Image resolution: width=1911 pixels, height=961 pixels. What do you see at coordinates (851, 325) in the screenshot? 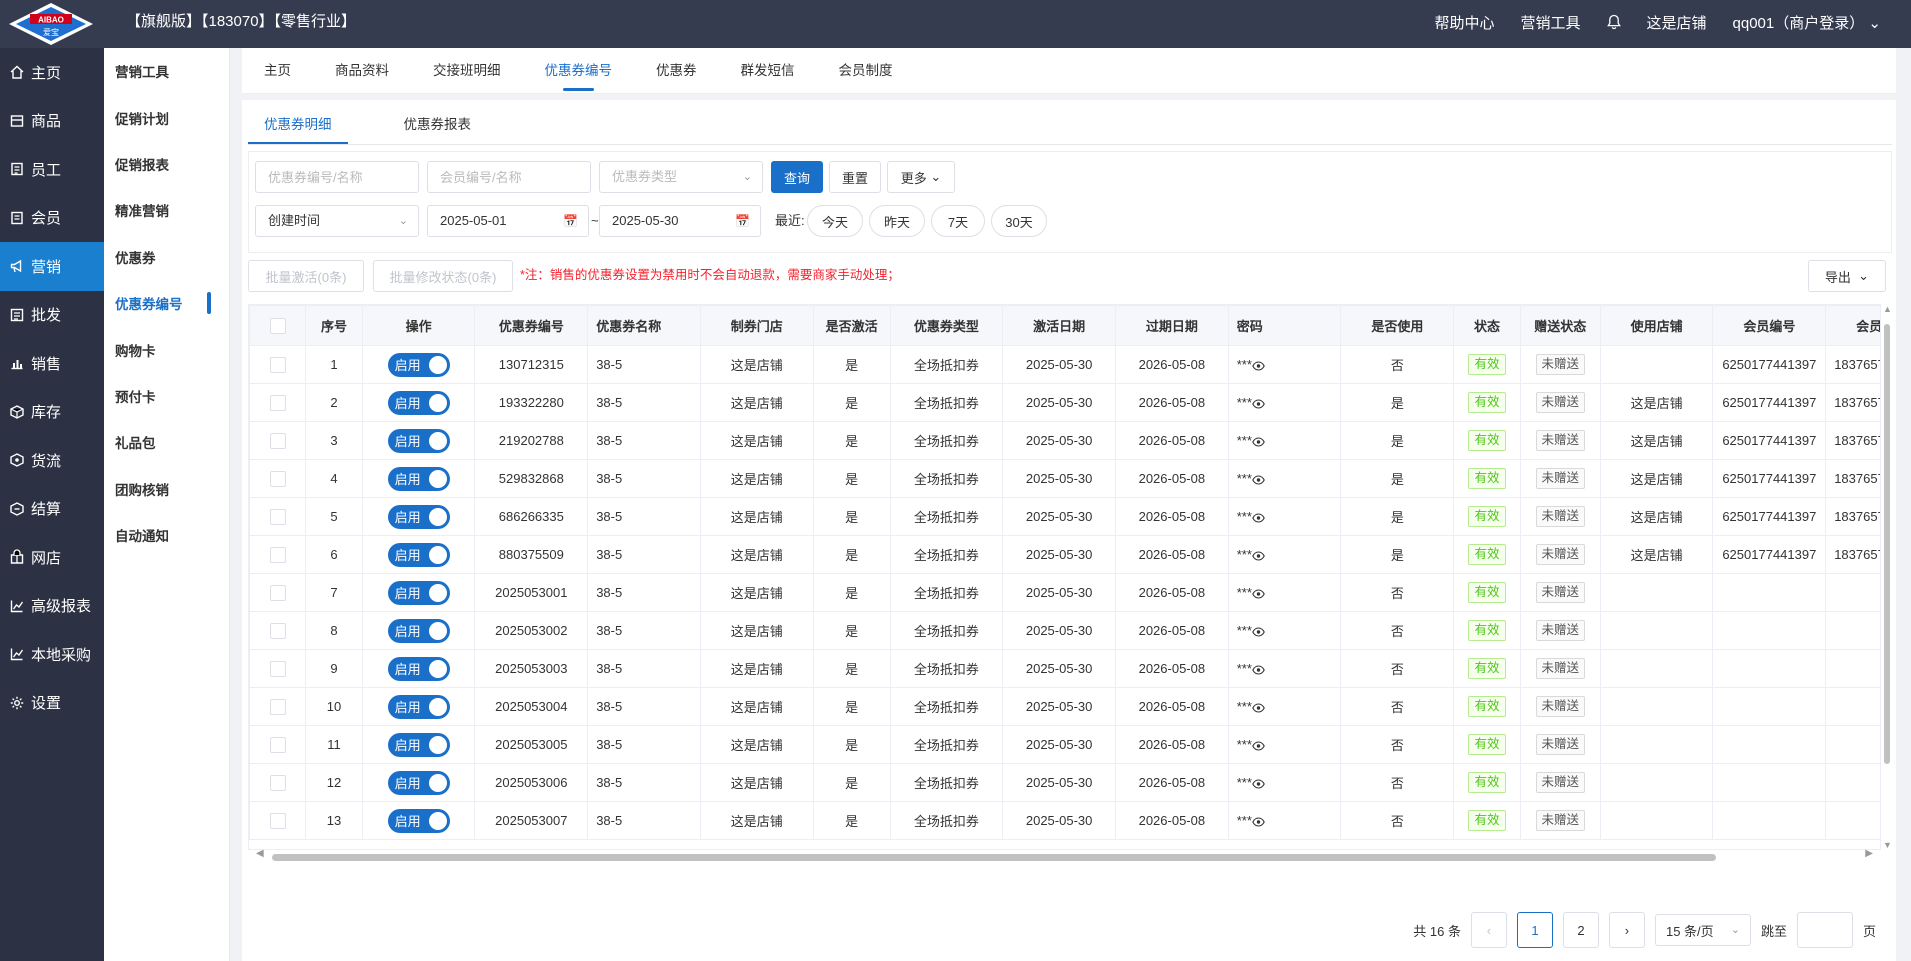
I see `column-header: 是否激活` at bounding box center [851, 325].